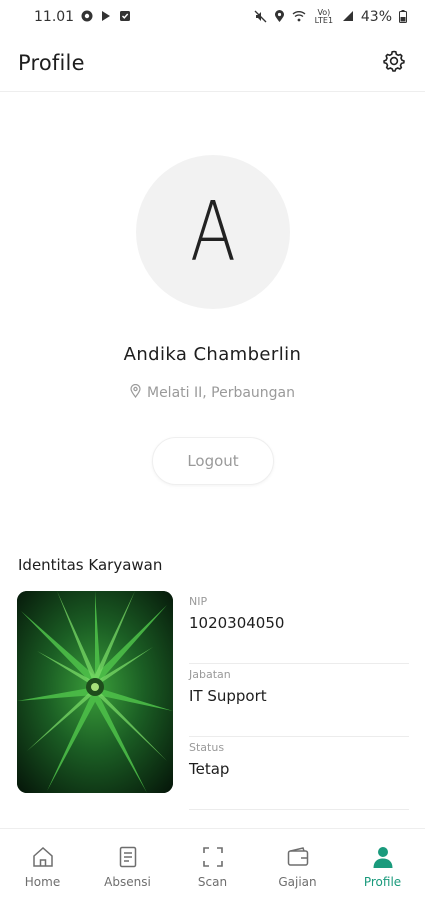 The width and height of the screenshot is (425, 900). Describe the element at coordinates (95, 692) in the screenshot. I see `employee-photo` at that location.